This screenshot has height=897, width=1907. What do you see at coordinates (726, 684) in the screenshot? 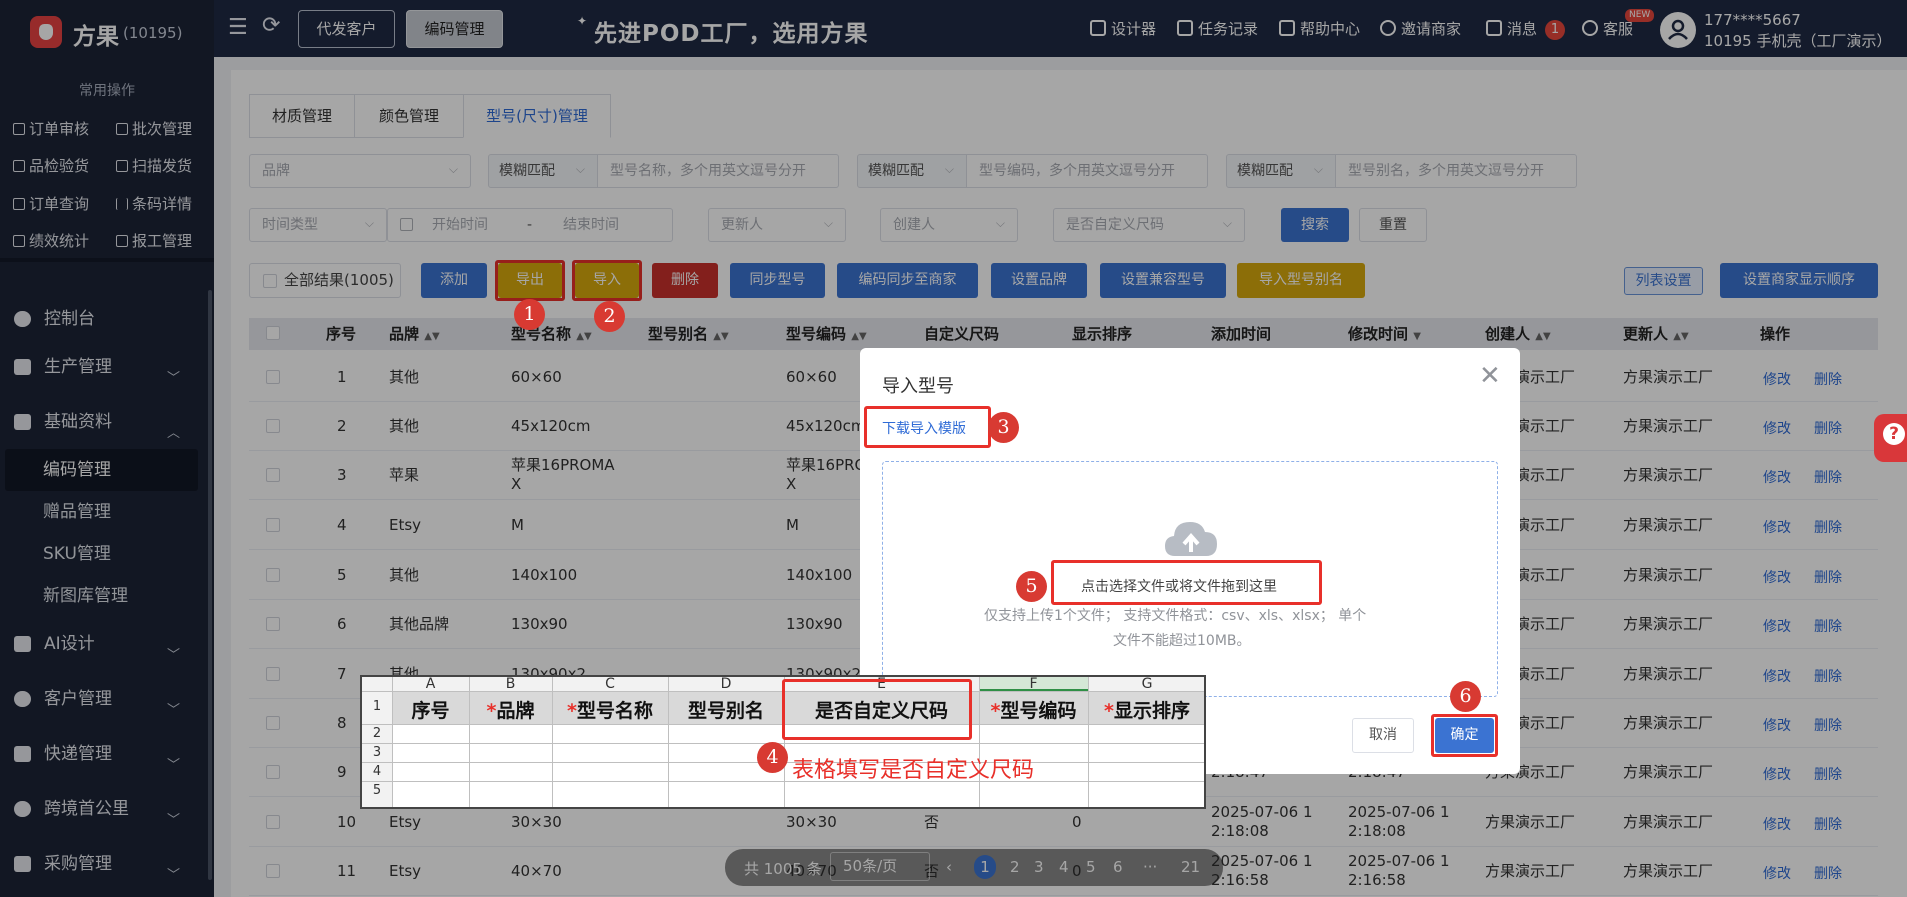
I see `excel-col-letter: D` at bounding box center [726, 684].